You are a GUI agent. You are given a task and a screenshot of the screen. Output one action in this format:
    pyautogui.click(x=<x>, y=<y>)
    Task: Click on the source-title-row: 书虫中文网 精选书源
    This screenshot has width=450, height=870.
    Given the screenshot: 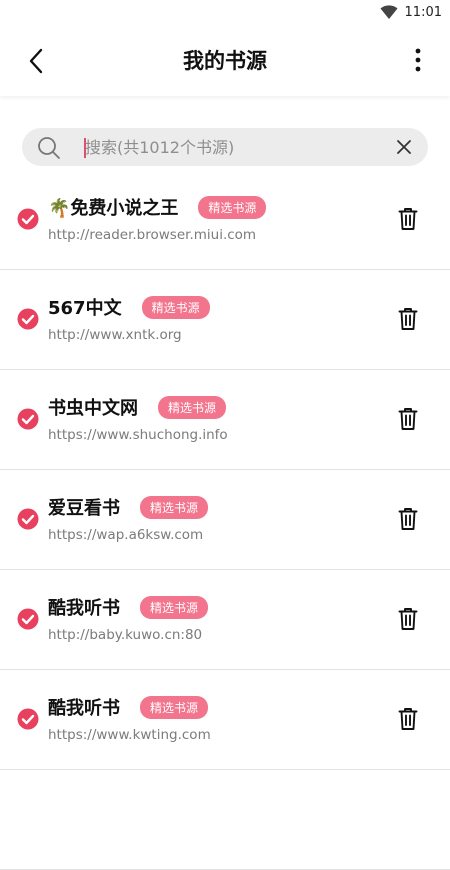 What is the action you would take?
    pyautogui.click(x=137, y=407)
    